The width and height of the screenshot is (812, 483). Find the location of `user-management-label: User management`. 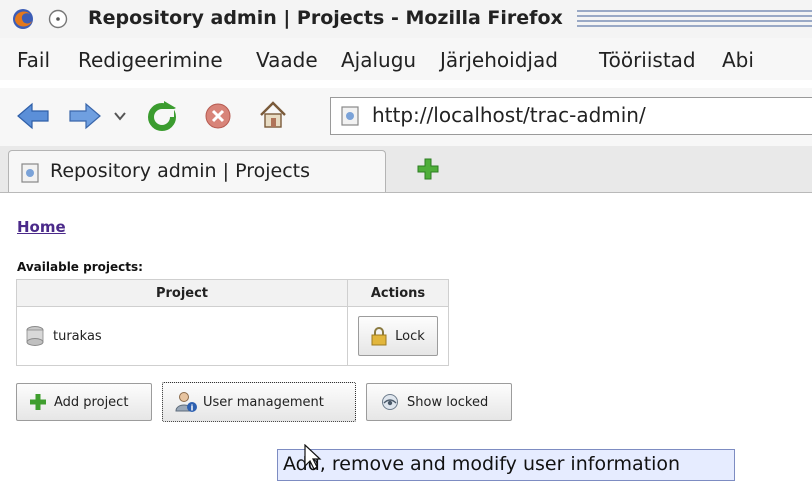

user-management-label: User management is located at coordinates (263, 402).